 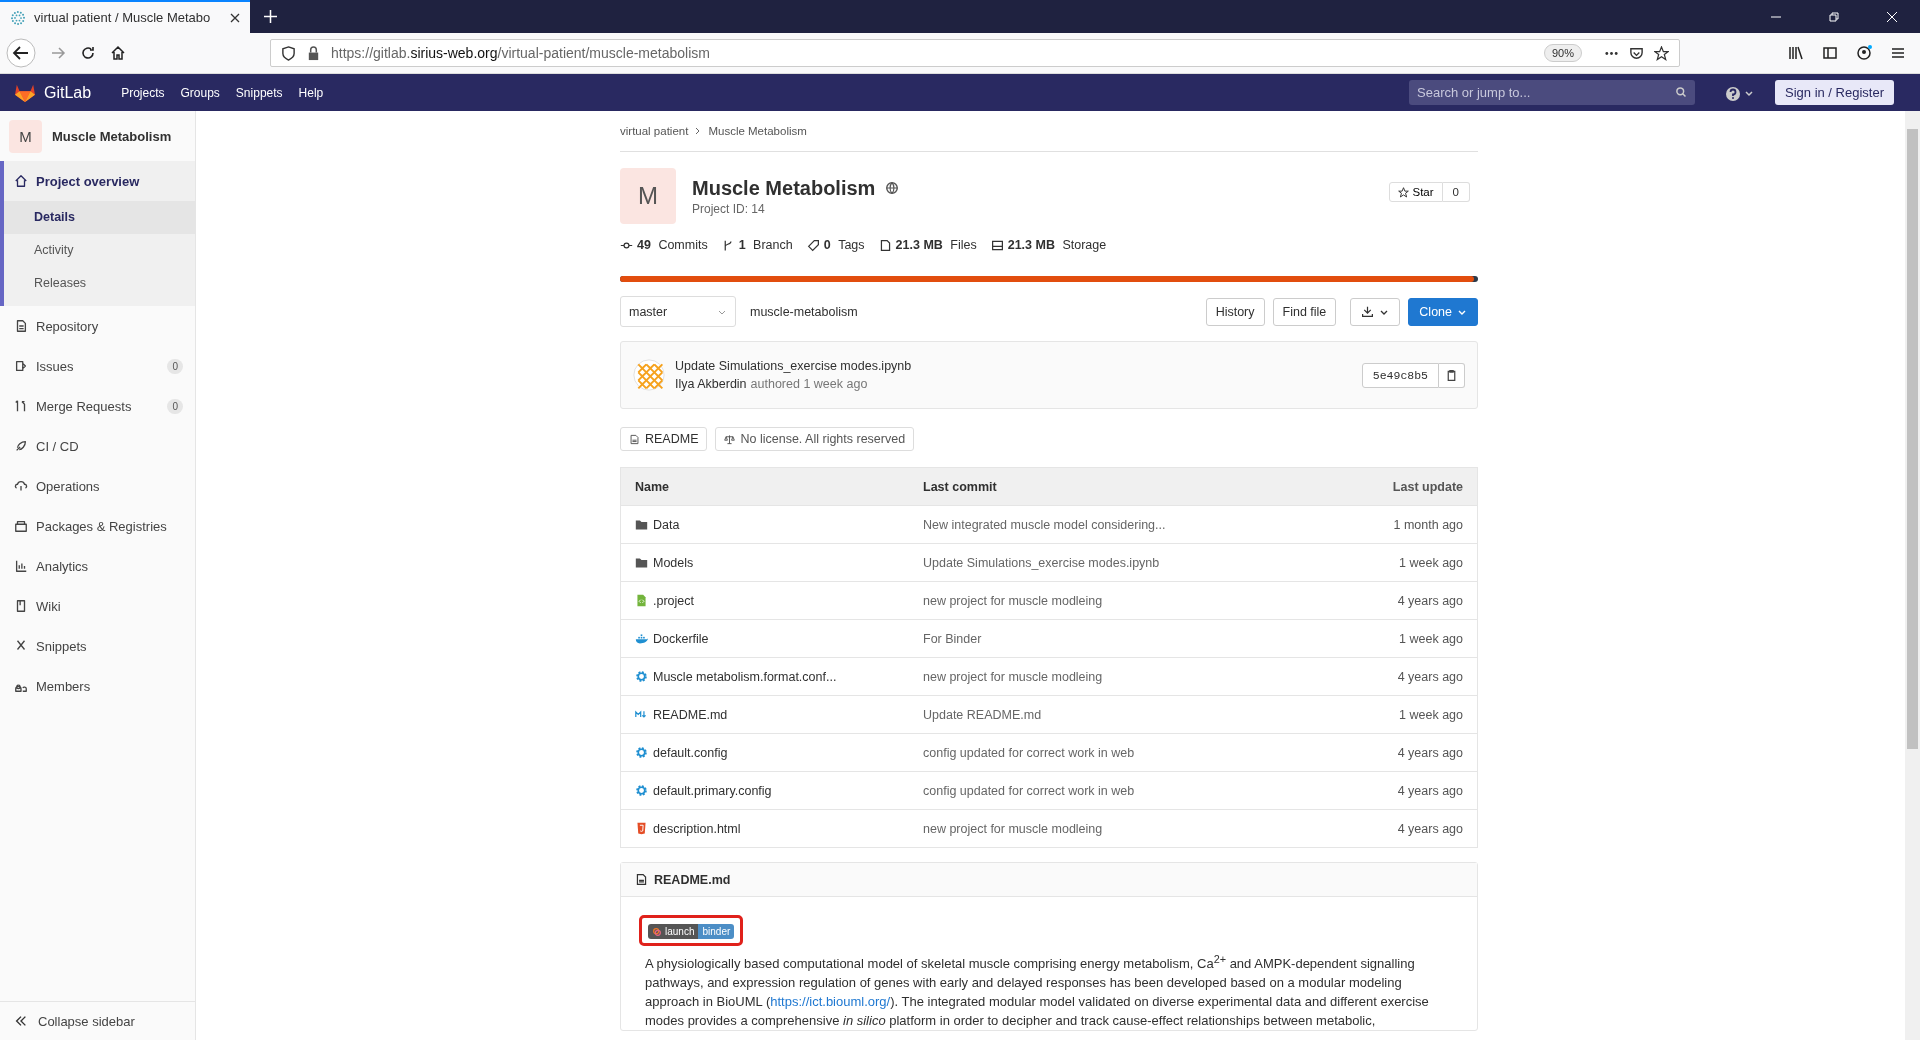 I want to click on gitlab-logo-text: GitLab, so click(x=68, y=92).